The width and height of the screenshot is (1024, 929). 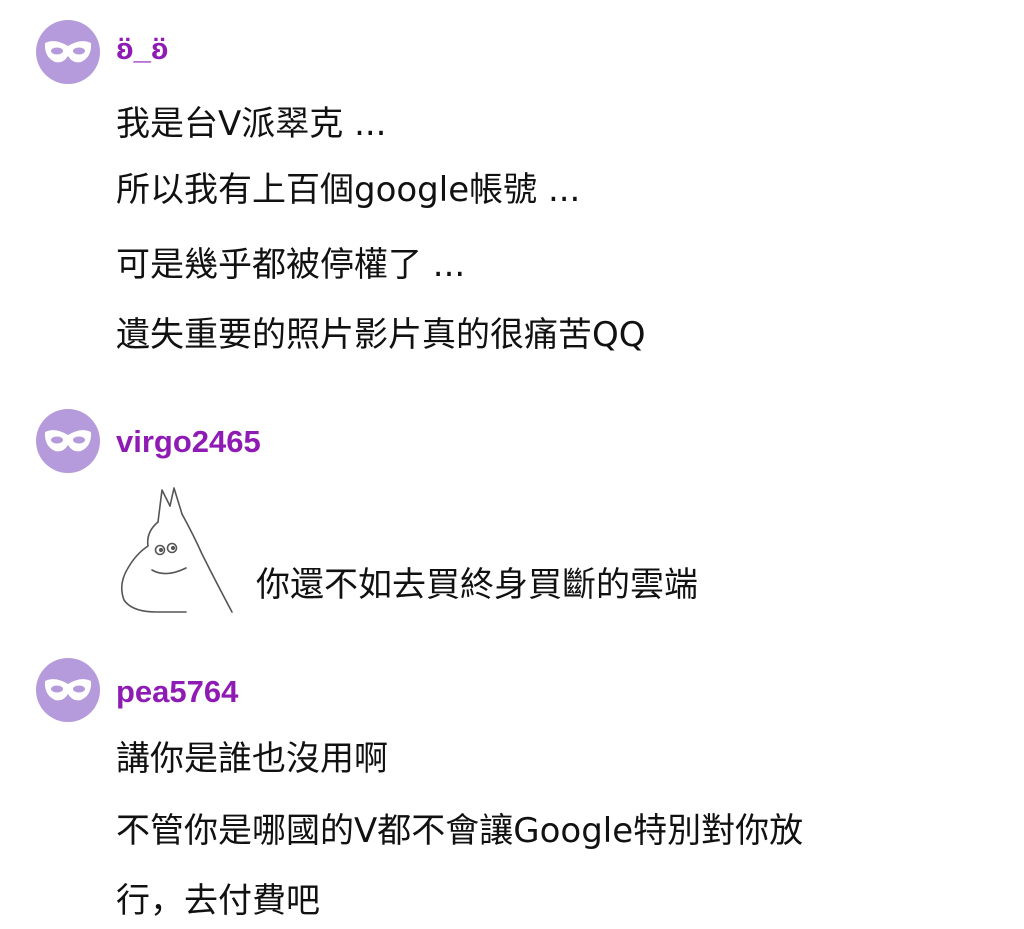 I want to click on username: virgo2465, so click(x=188, y=441).